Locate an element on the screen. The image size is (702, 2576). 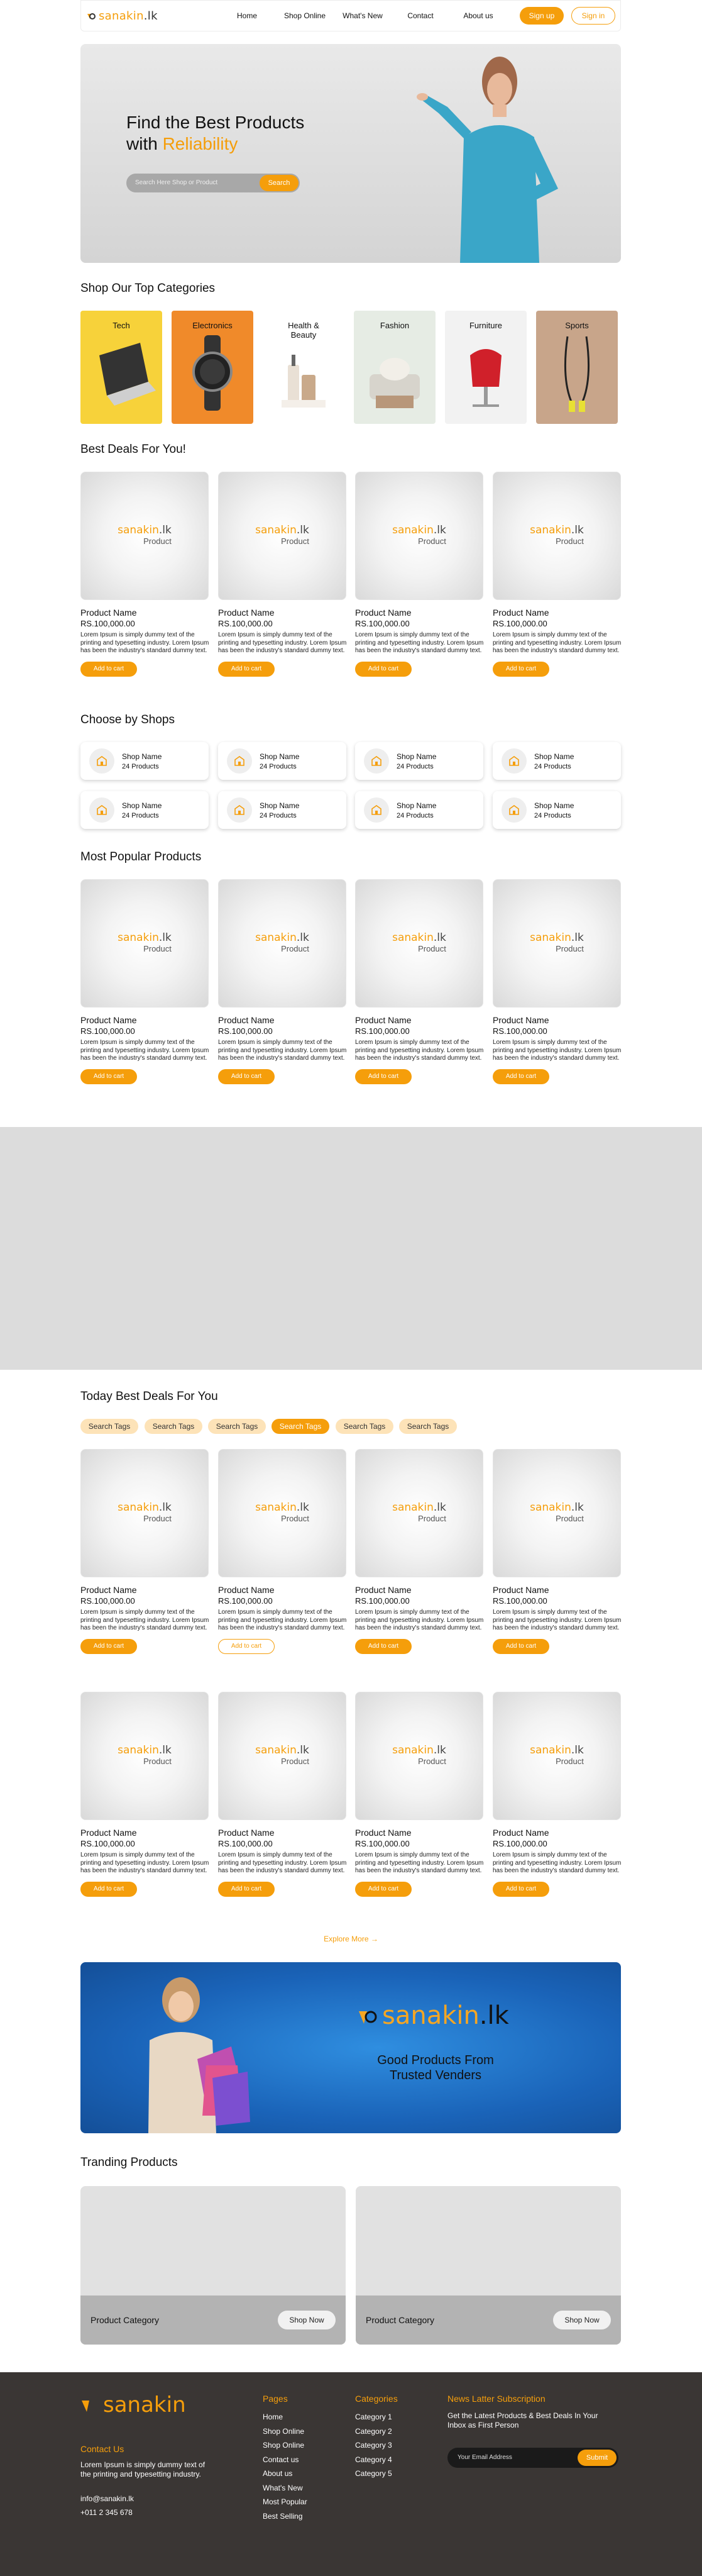
footer-link: Most Popular is located at coordinates (285, 2502).